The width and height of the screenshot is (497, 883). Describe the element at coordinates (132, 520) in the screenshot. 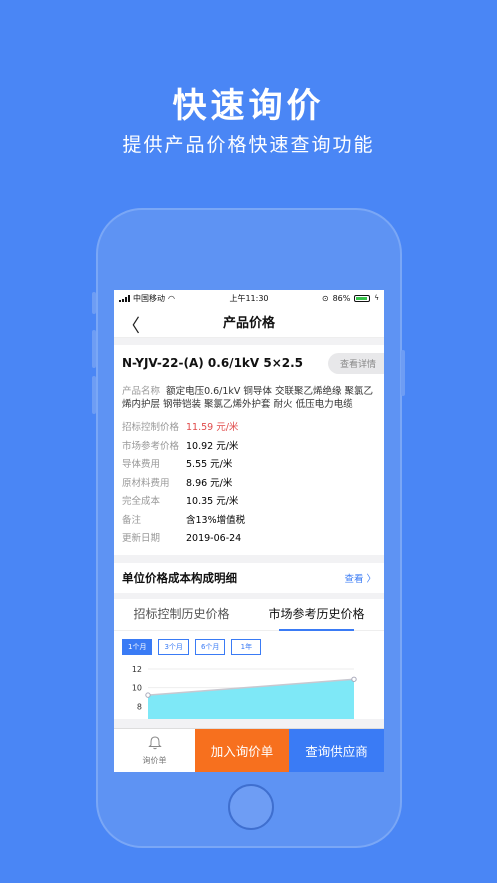

I see `field-label: 备注` at that location.